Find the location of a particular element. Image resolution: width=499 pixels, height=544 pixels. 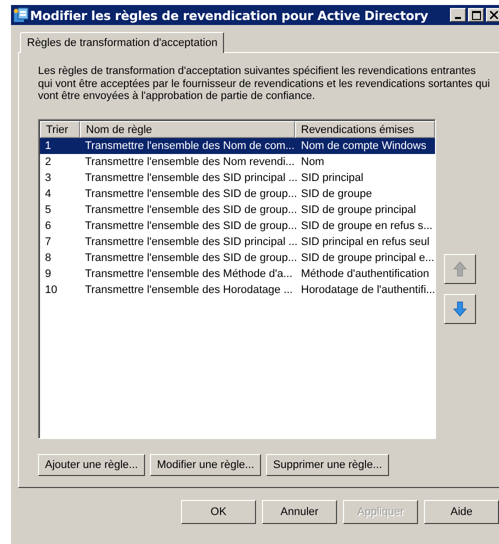

maximize-button is located at coordinates (476, 15).